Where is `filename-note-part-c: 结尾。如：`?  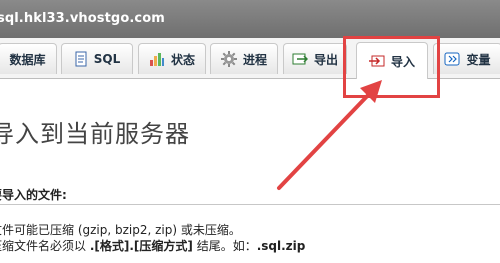
filename-note-part-c: 结尾。如： is located at coordinates (224, 246).